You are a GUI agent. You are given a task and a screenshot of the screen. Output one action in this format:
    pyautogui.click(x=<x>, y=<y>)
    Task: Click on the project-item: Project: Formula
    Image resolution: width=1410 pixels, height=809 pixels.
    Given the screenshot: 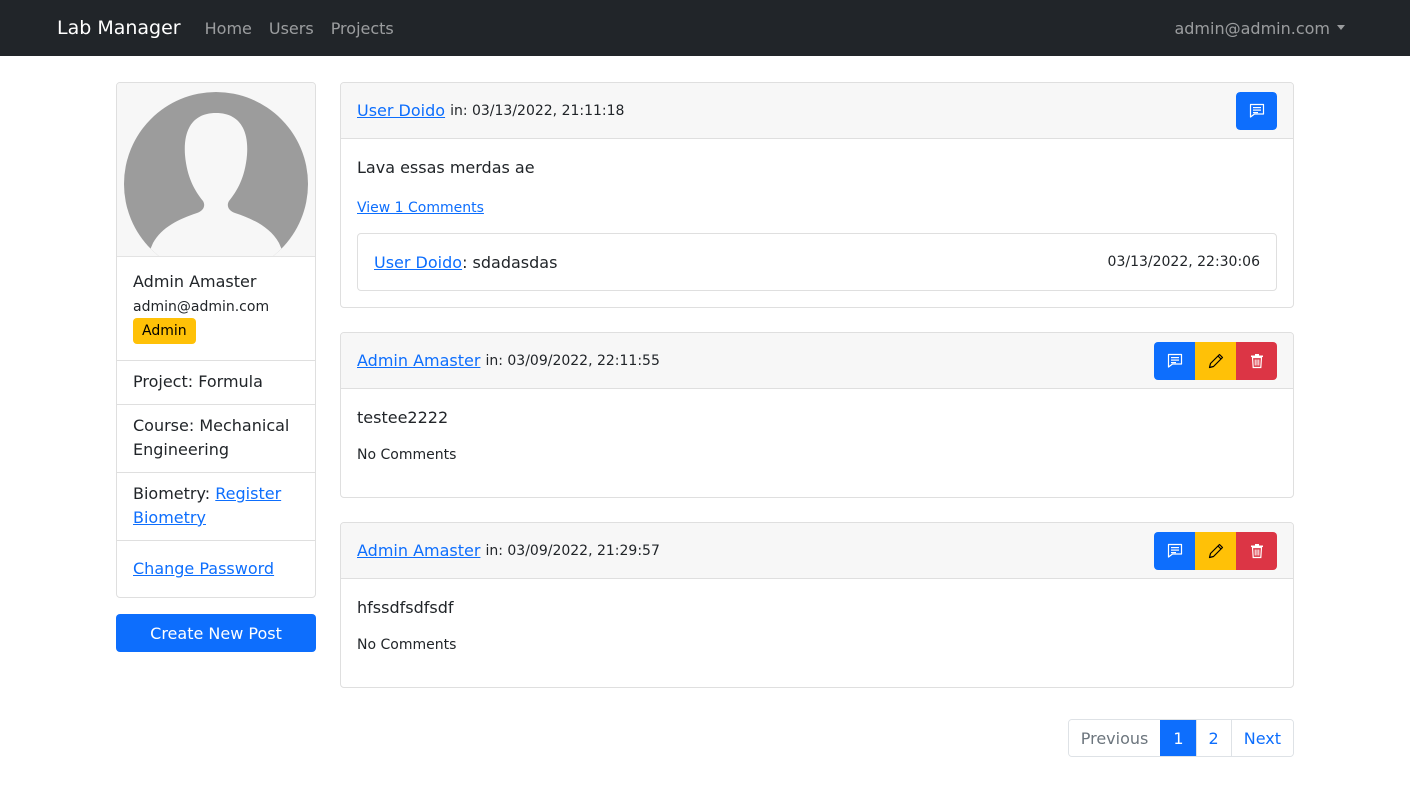 What is the action you would take?
    pyautogui.click(x=216, y=383)
    